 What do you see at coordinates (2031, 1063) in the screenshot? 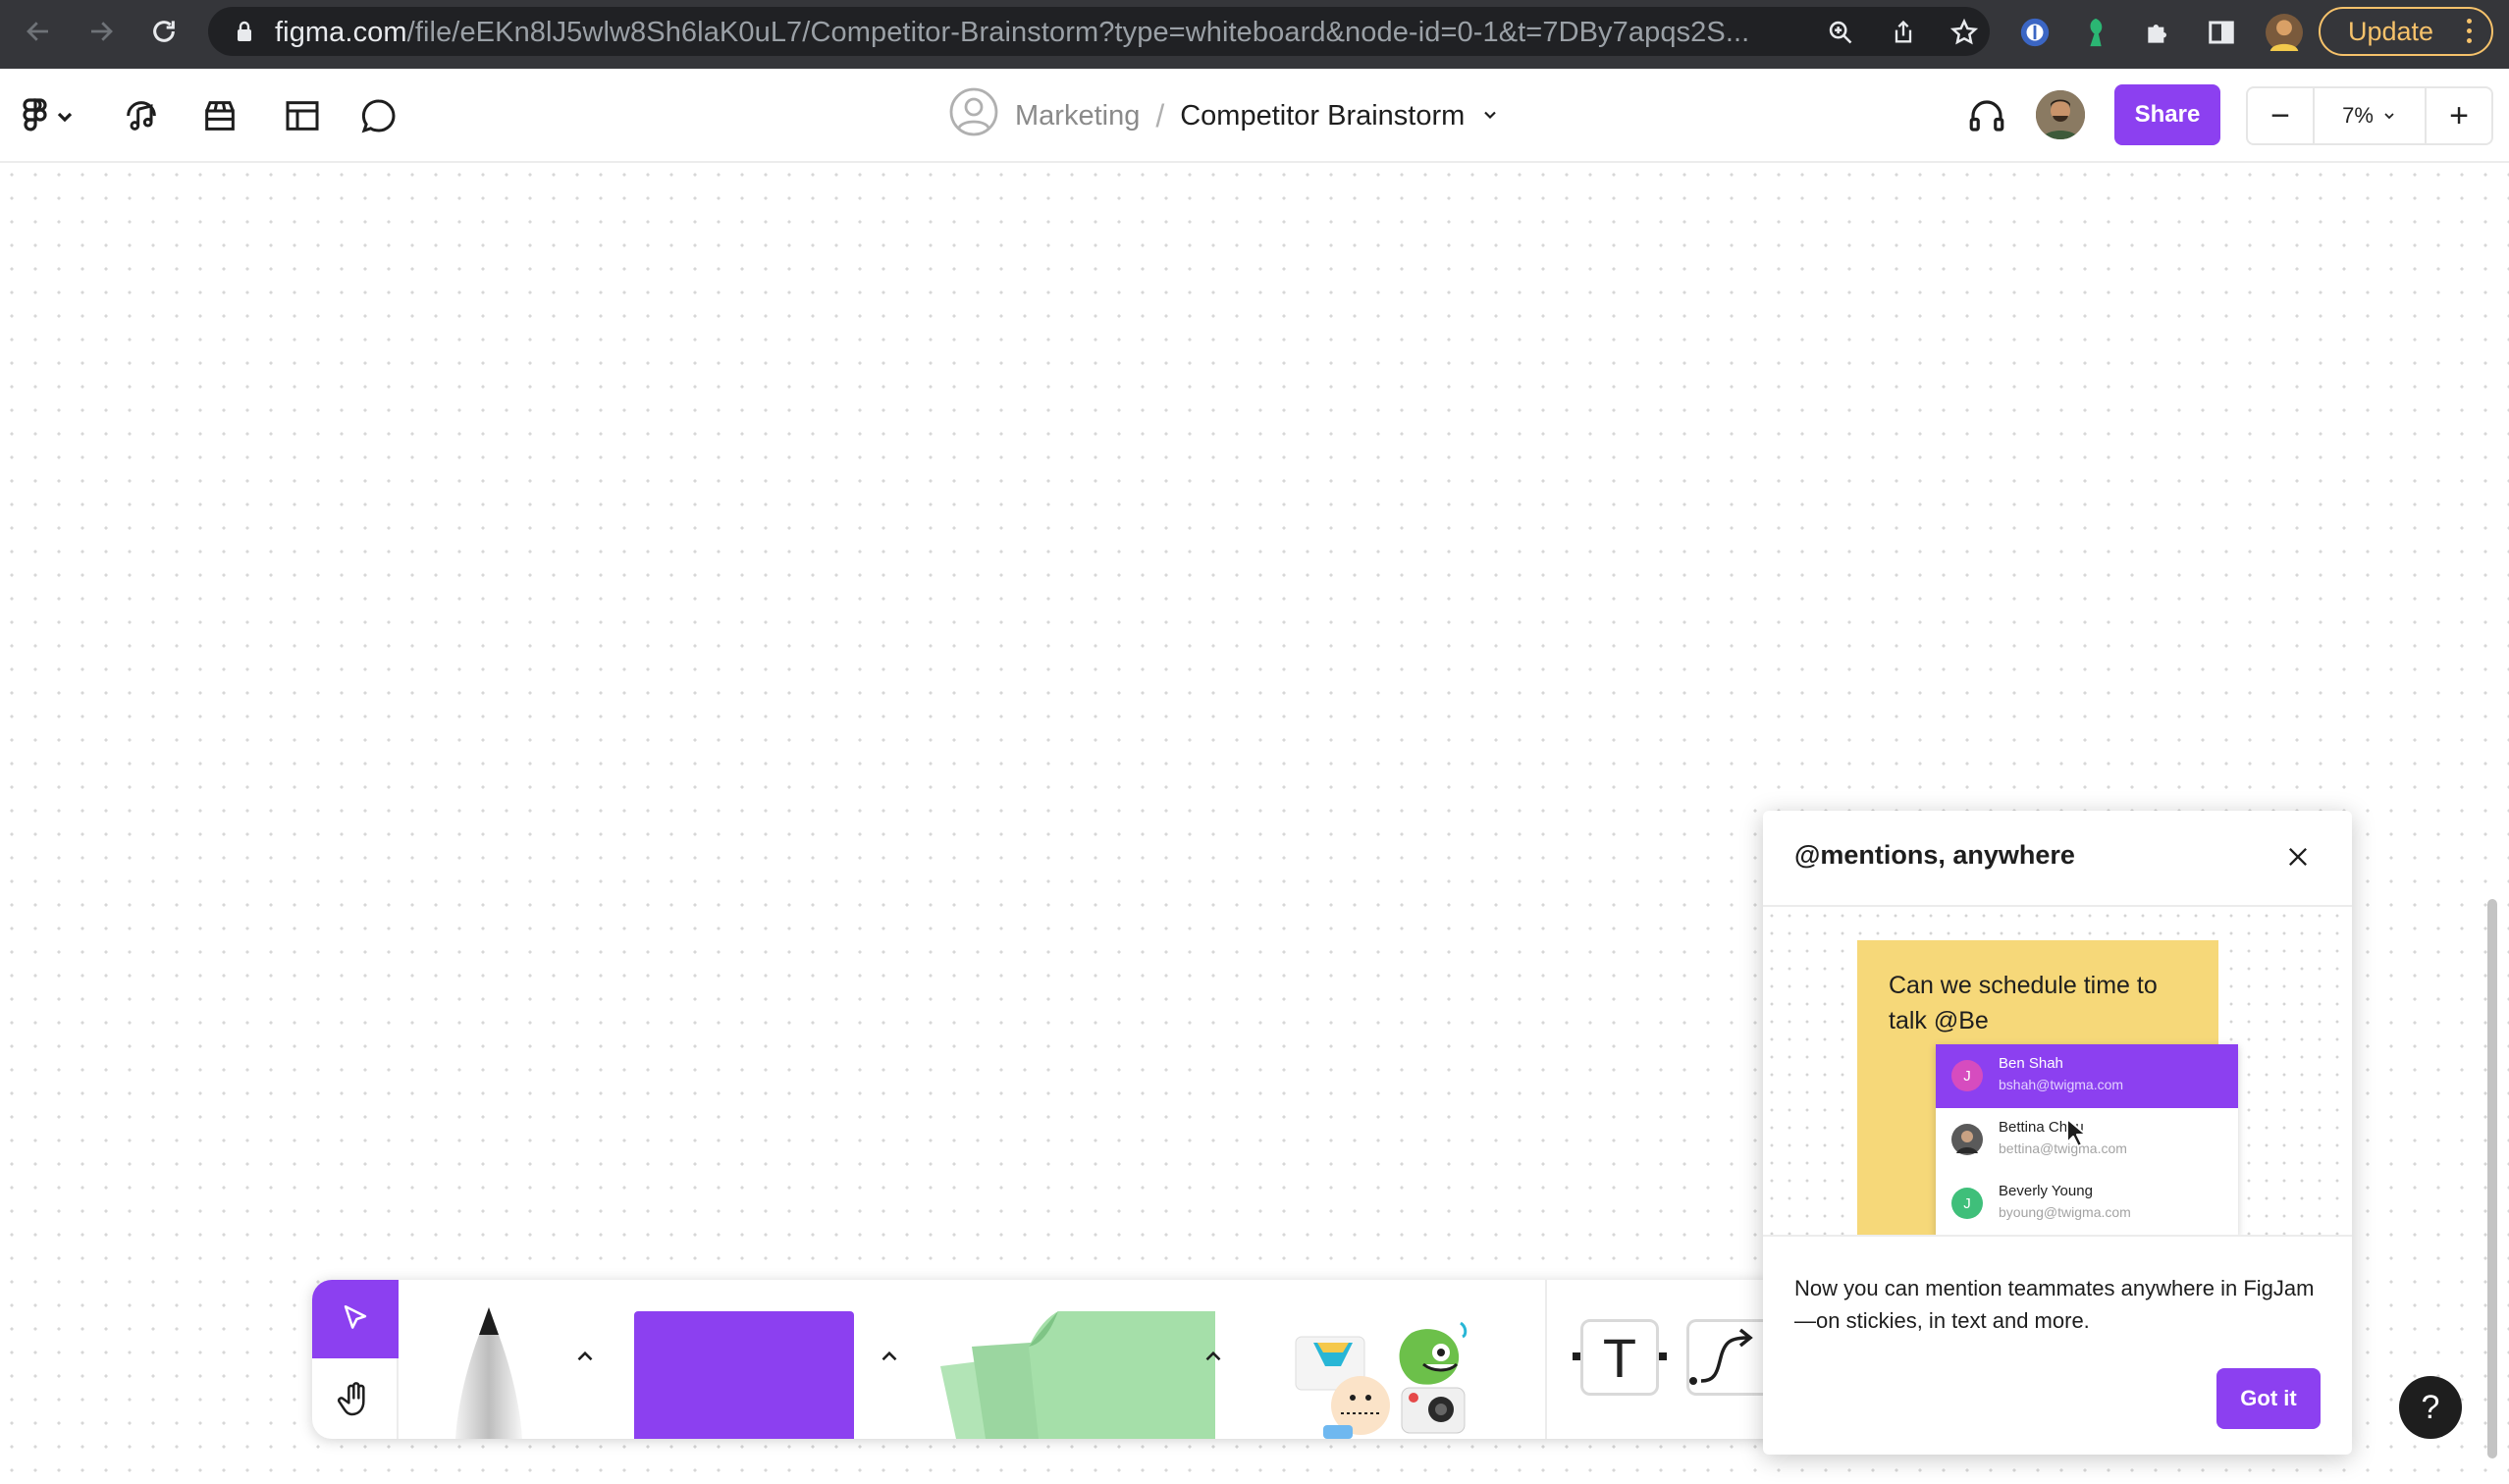
I see `mention-name: Ben Shah` at bounding box center [2031, 1063].